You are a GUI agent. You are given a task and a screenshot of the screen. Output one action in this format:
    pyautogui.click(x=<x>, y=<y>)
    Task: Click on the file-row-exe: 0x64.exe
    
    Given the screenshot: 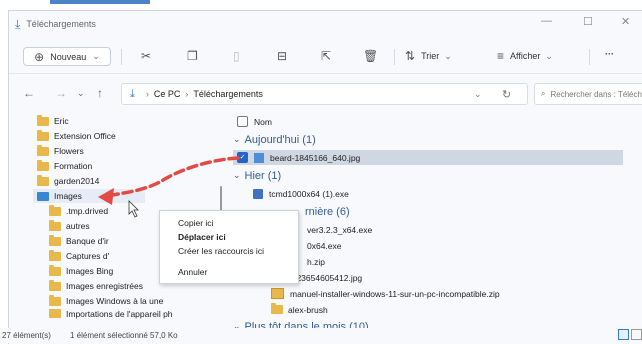 What is the action you would take?
    pyautogui.click(x=324, y=245)
    